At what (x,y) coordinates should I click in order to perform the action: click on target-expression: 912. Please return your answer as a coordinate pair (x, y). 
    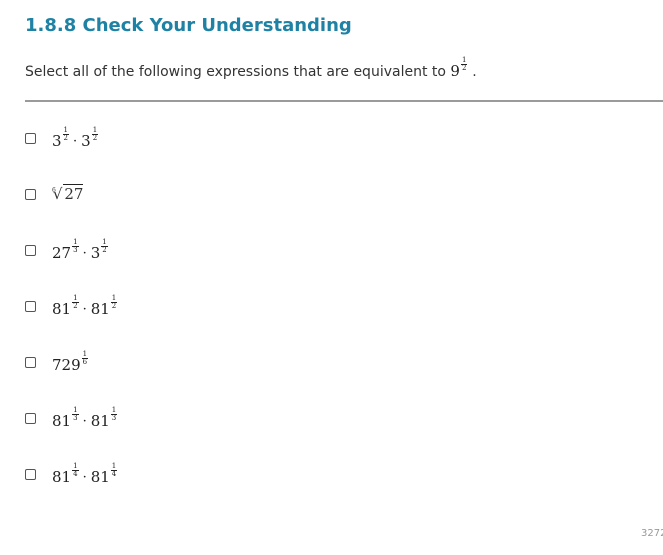
    Looking at the image, I should click on (461, 68).